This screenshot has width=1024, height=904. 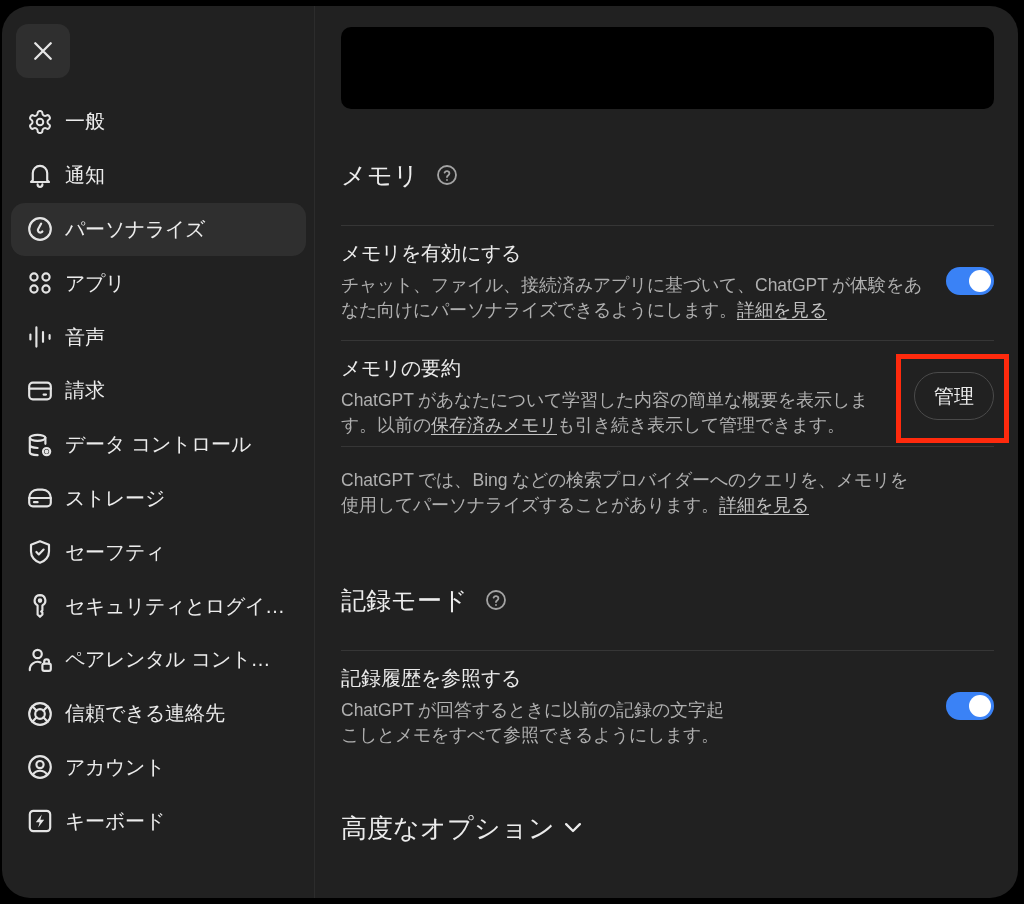 I want to click on close-button, so click(x=43, y=51).